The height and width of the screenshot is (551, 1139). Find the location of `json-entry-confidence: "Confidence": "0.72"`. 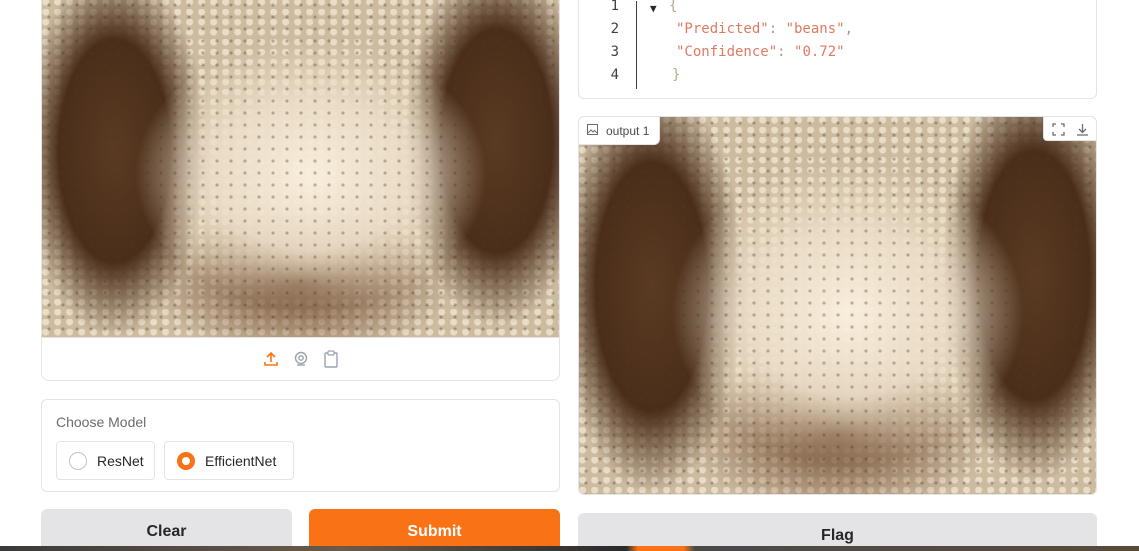

json-entry-confidence: "Confidence": "0.72" is located at coordinates (760, 52).